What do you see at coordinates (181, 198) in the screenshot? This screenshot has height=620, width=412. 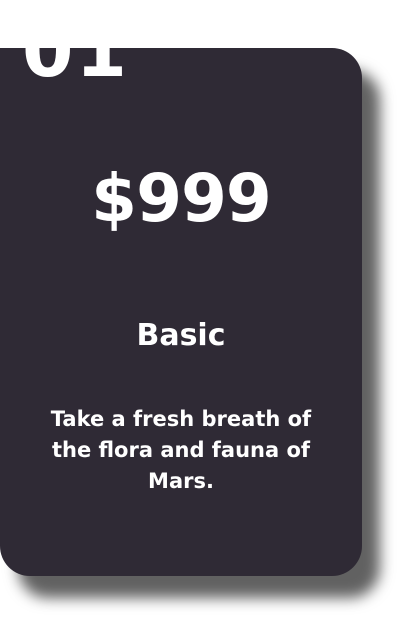 I see `plan-price: $999` at bounding box center [181, 198].